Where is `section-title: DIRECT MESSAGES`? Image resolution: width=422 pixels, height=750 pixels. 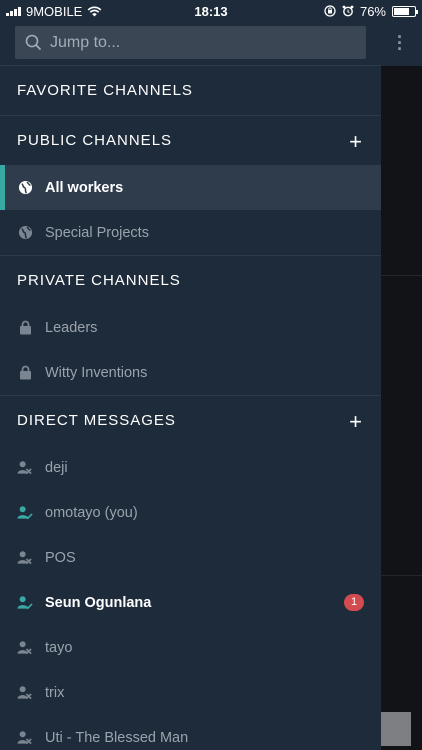 section-title: DIRECT MESSAGES is located at coordinates (96, 420).